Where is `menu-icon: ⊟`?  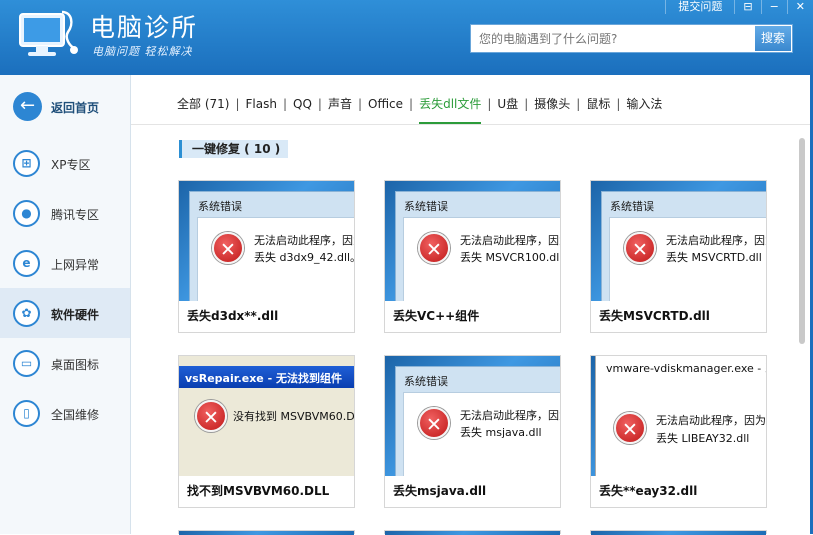
menu-icon: ⊟ is located at coordinates (747, 7).